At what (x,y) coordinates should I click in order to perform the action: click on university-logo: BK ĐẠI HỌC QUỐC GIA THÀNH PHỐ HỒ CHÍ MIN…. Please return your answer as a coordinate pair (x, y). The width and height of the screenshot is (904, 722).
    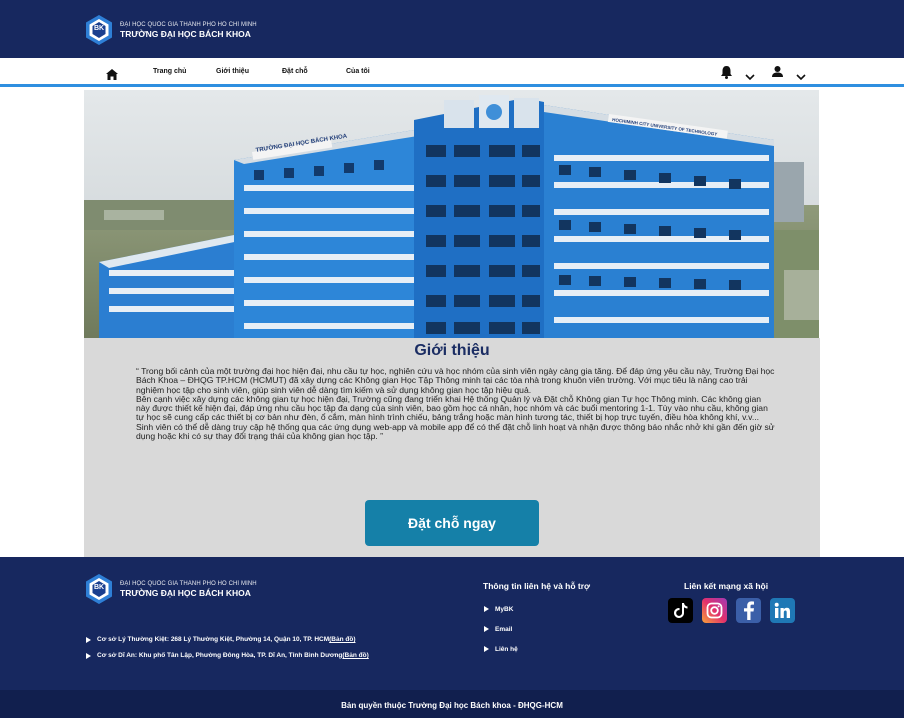
    Looking at the image, I should click on (170, 30).